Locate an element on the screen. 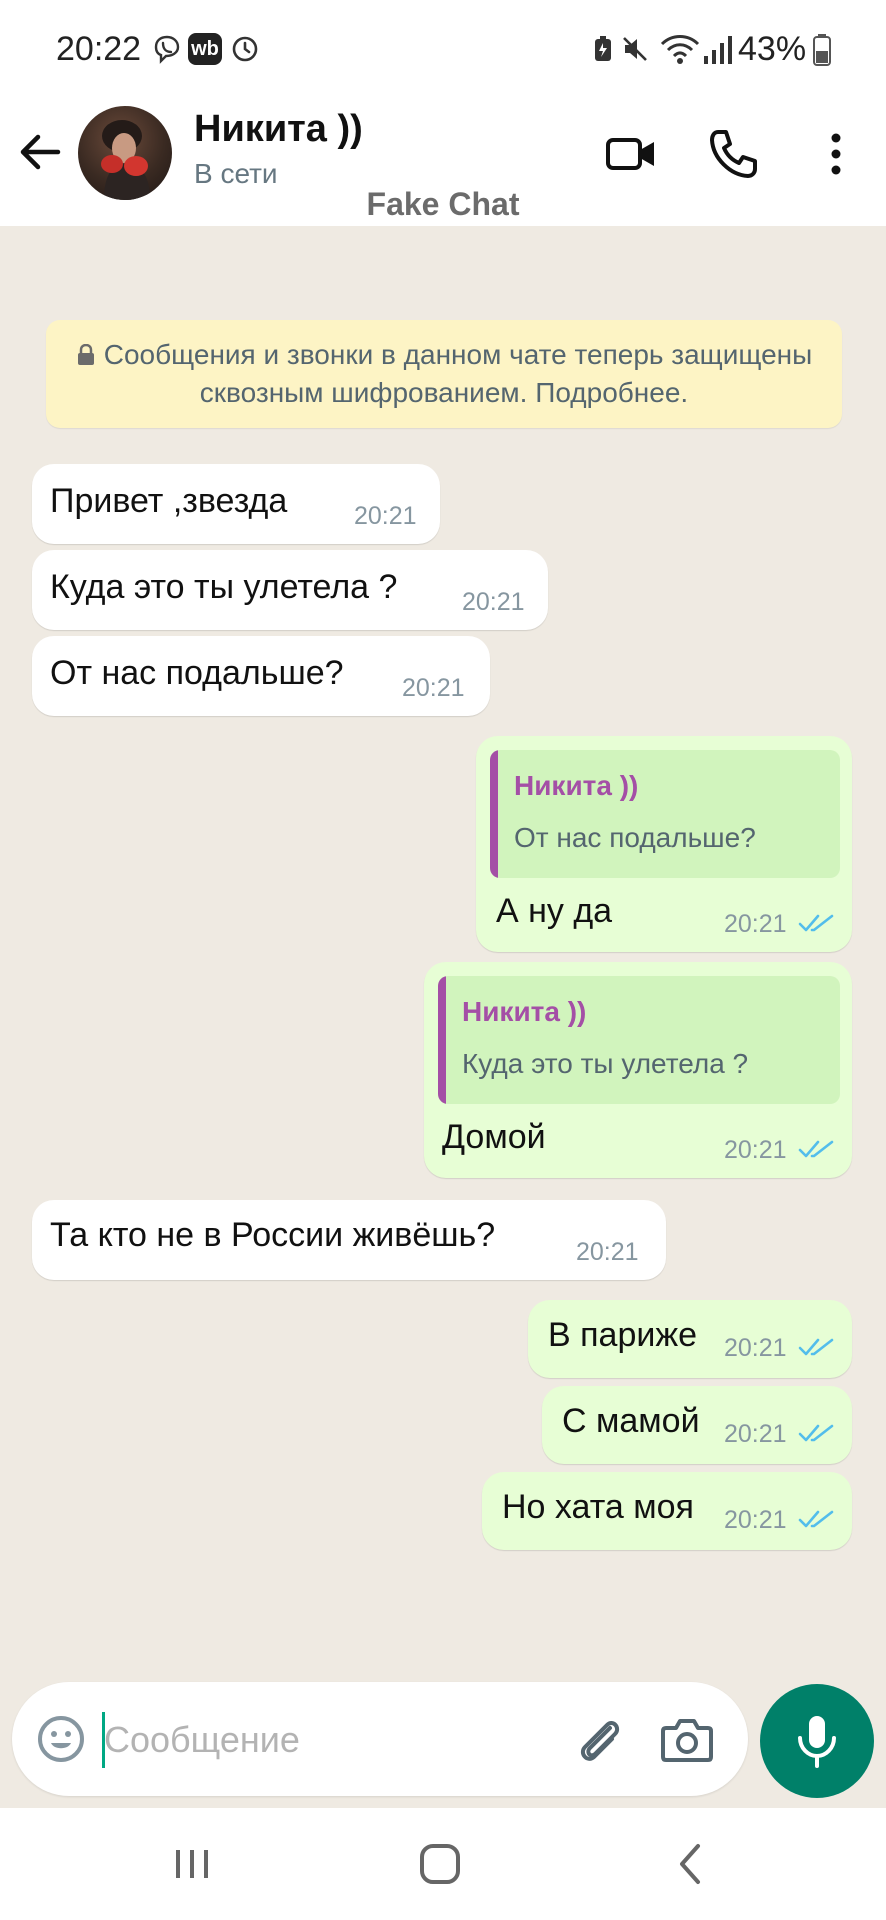 The image size is (886, 1920). camera-icon is located at coordinates (687, 1739).